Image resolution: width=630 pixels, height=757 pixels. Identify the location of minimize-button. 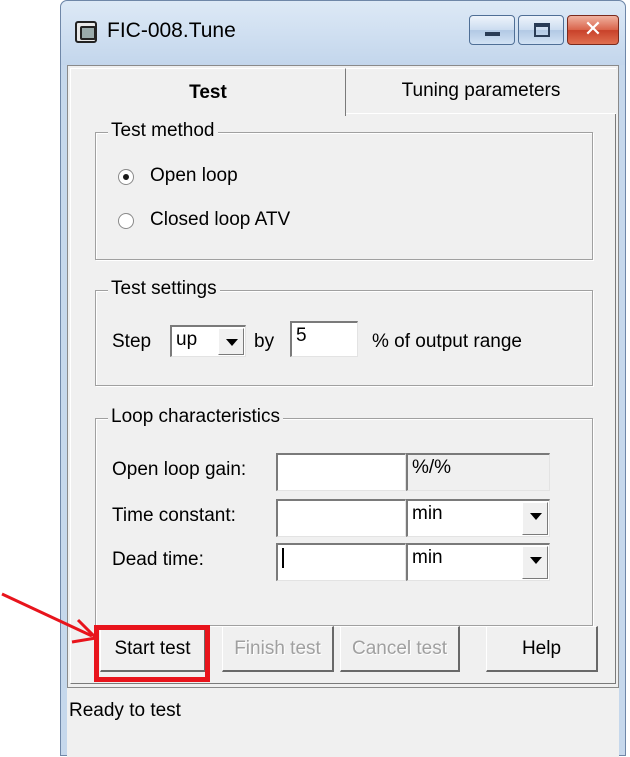
(492, 30).